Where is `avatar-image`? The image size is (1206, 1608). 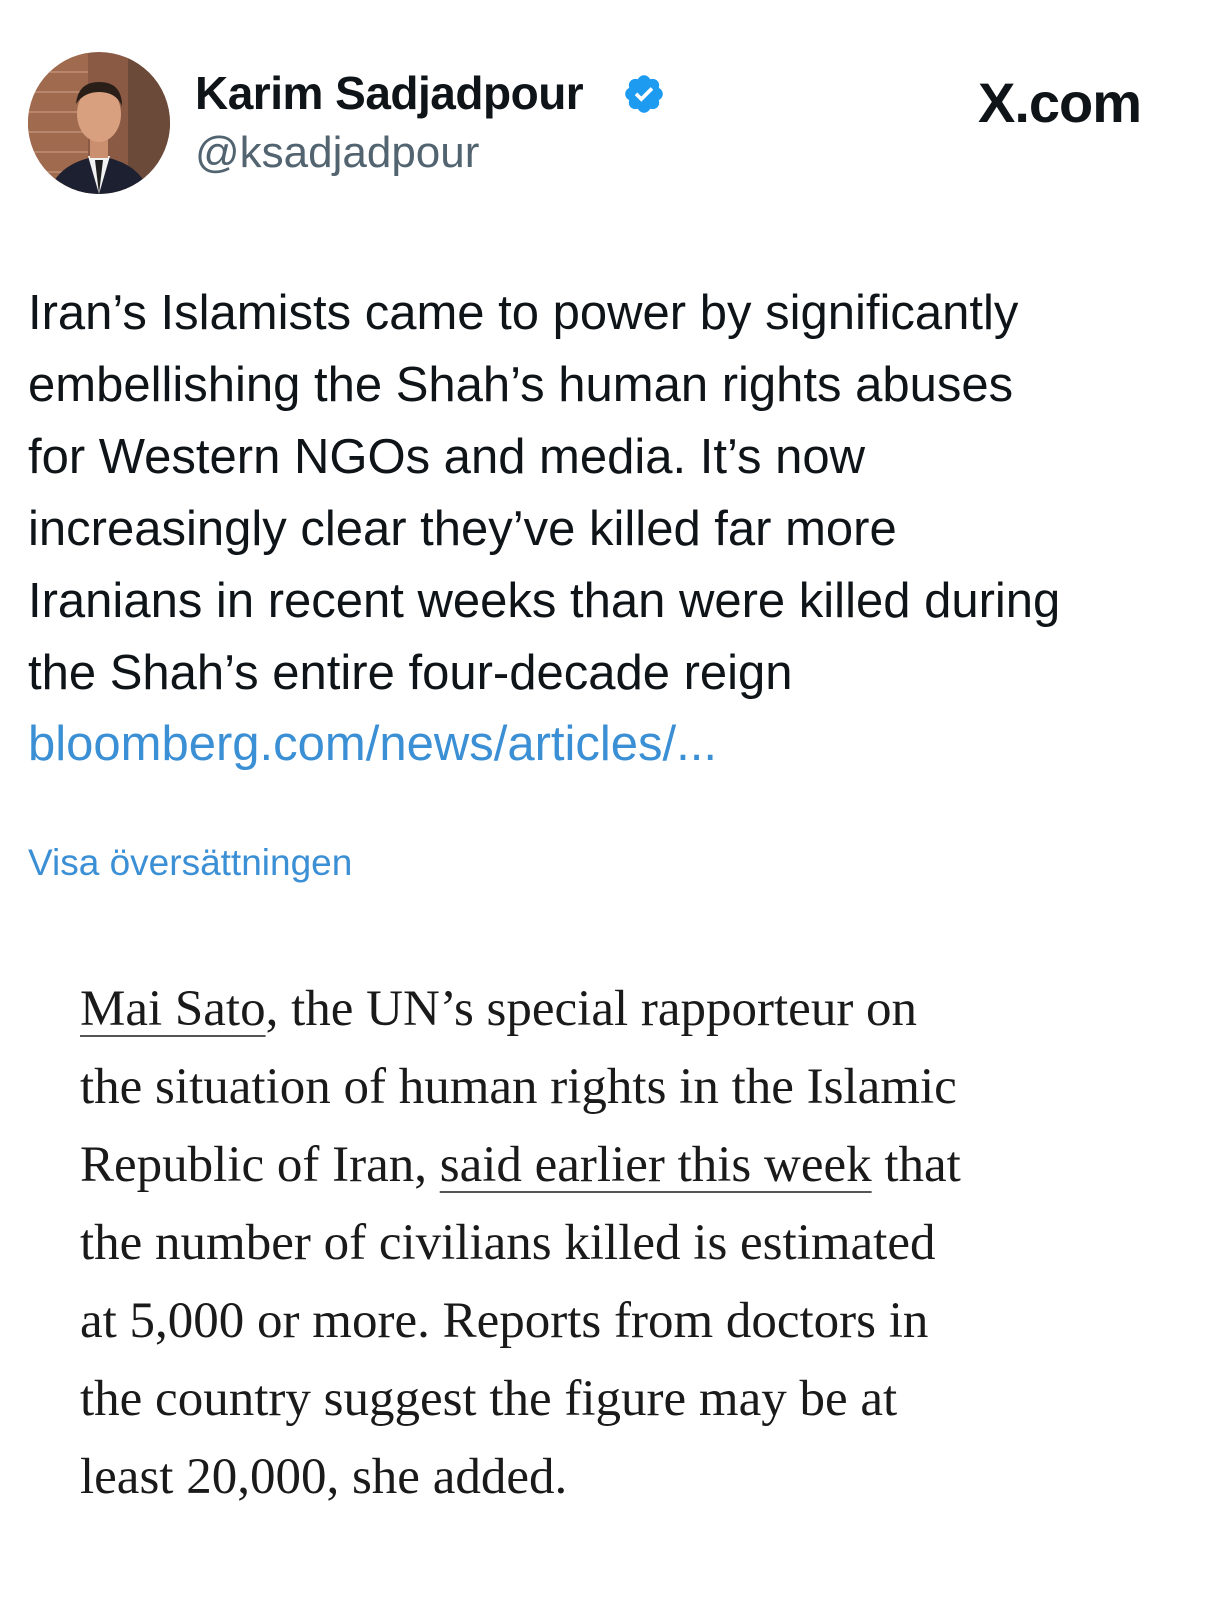
avatar-image is located at coordinates (99, 123).